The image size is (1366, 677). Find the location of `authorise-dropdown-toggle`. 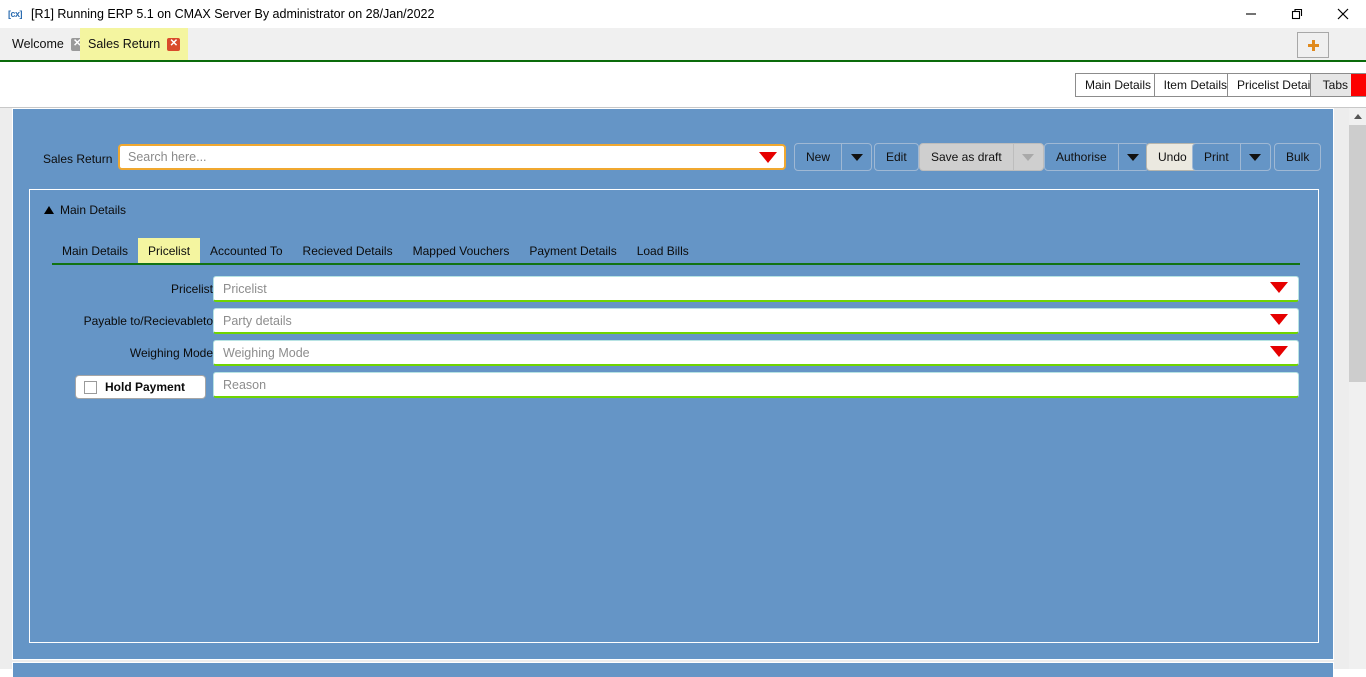

authorise-dropdown-toggle is located at coordinates (1132, 157).